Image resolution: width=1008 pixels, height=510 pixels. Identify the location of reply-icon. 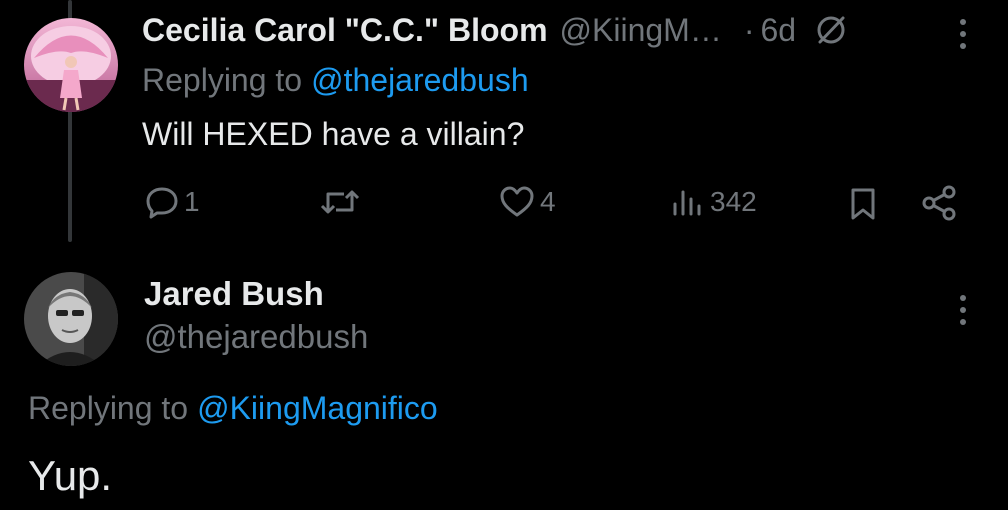
(162, 202).